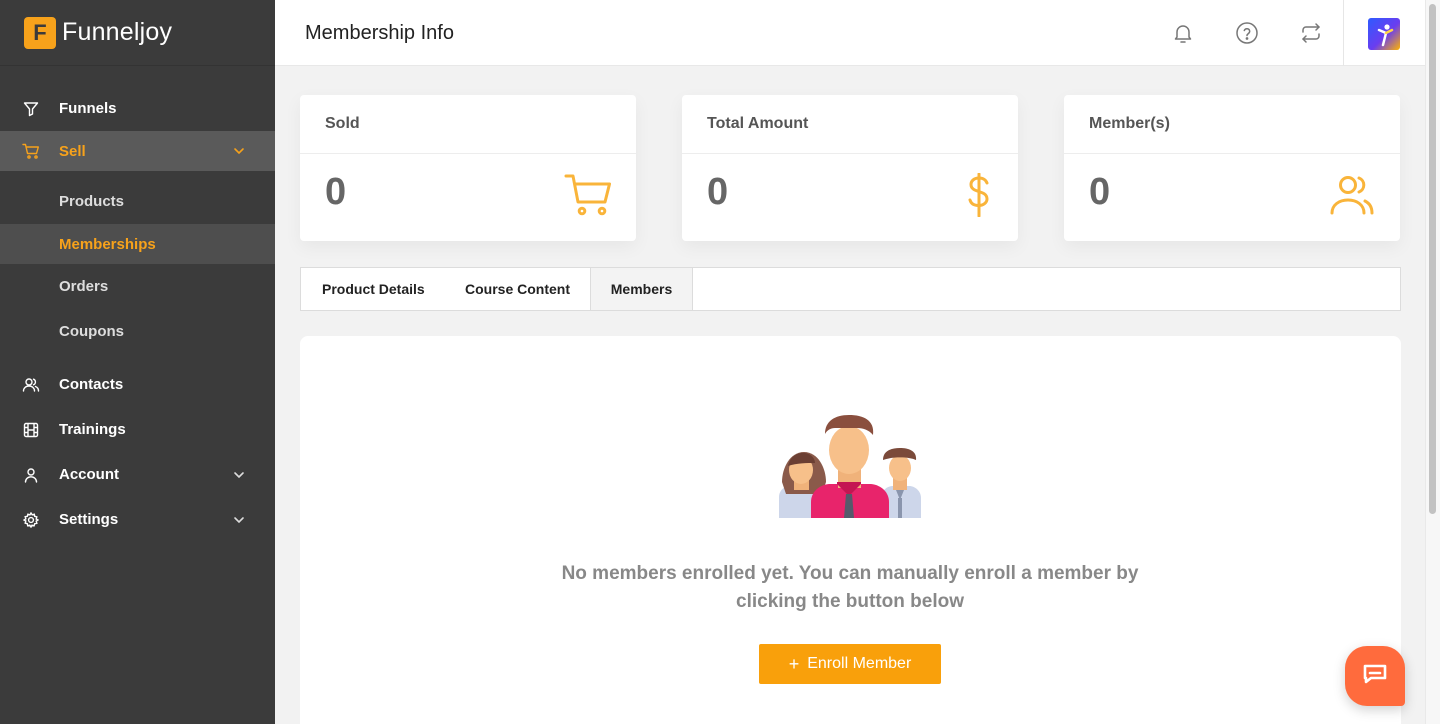  Describe the element at coordinates (137, 331) in the screenshot. I see `sidebar-subitem-coupons: Coupons` at that location.